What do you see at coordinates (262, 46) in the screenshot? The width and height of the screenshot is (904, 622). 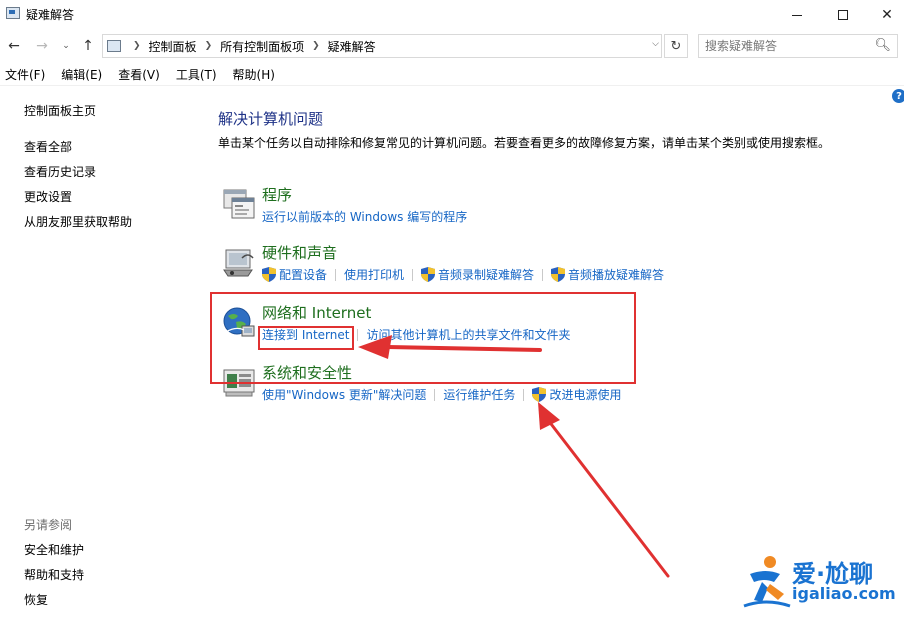 I see `breadcrumb-all-items: 所有控制面板项` at bounding box center [262, 46].